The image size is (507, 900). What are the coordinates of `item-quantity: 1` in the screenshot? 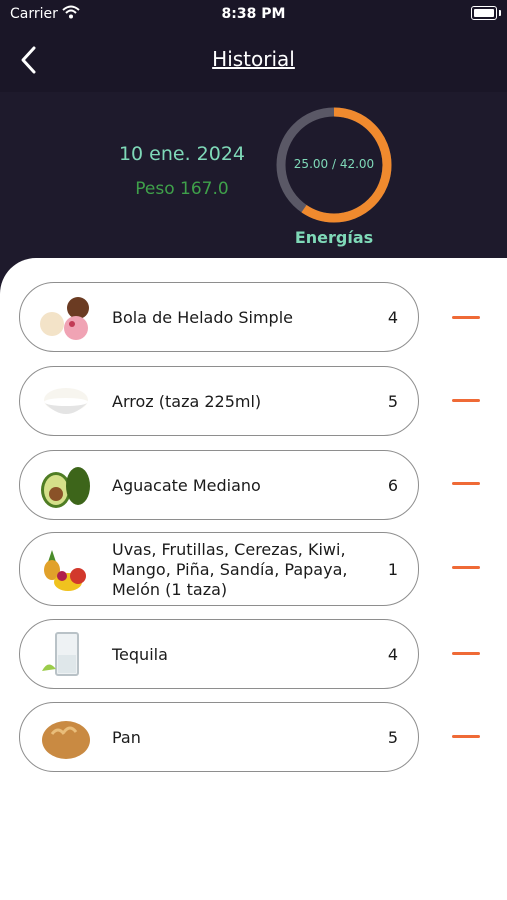 It's located at (392, 569).